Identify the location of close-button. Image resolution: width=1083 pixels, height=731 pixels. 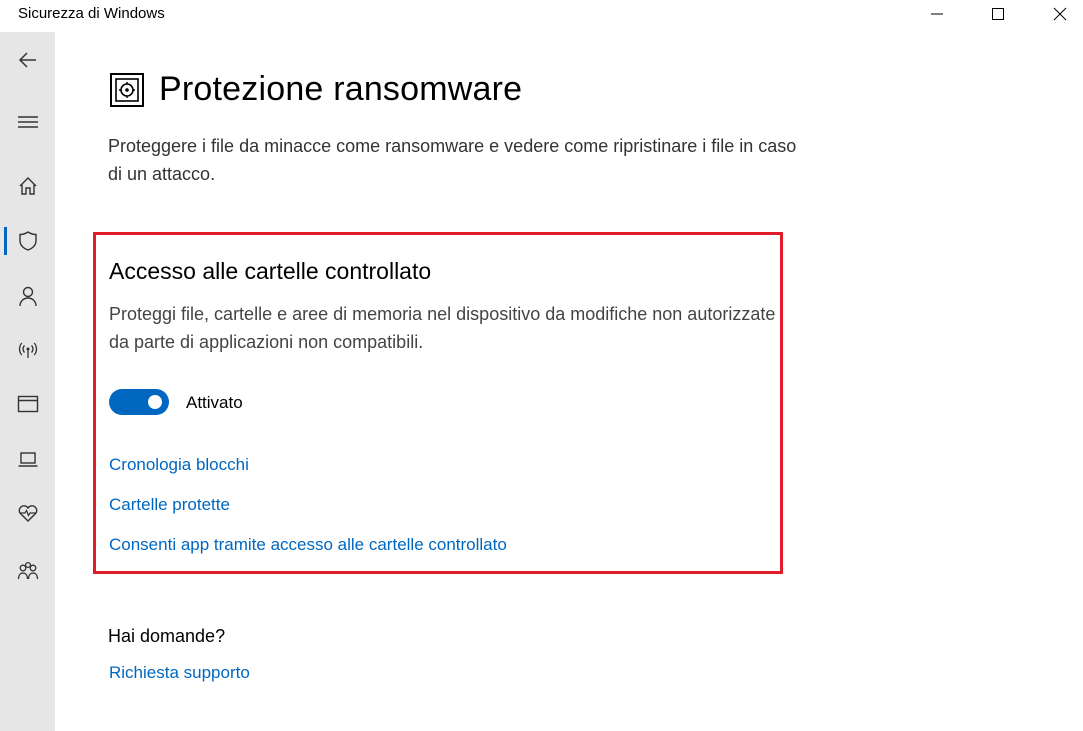
(1060, 14).